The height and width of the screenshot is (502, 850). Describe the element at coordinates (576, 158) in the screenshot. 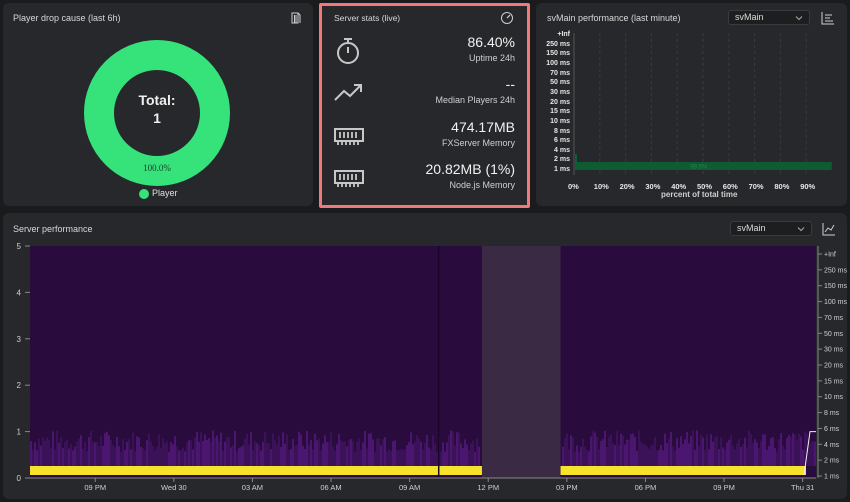

I see `histogram-bar-2ms` at that location.